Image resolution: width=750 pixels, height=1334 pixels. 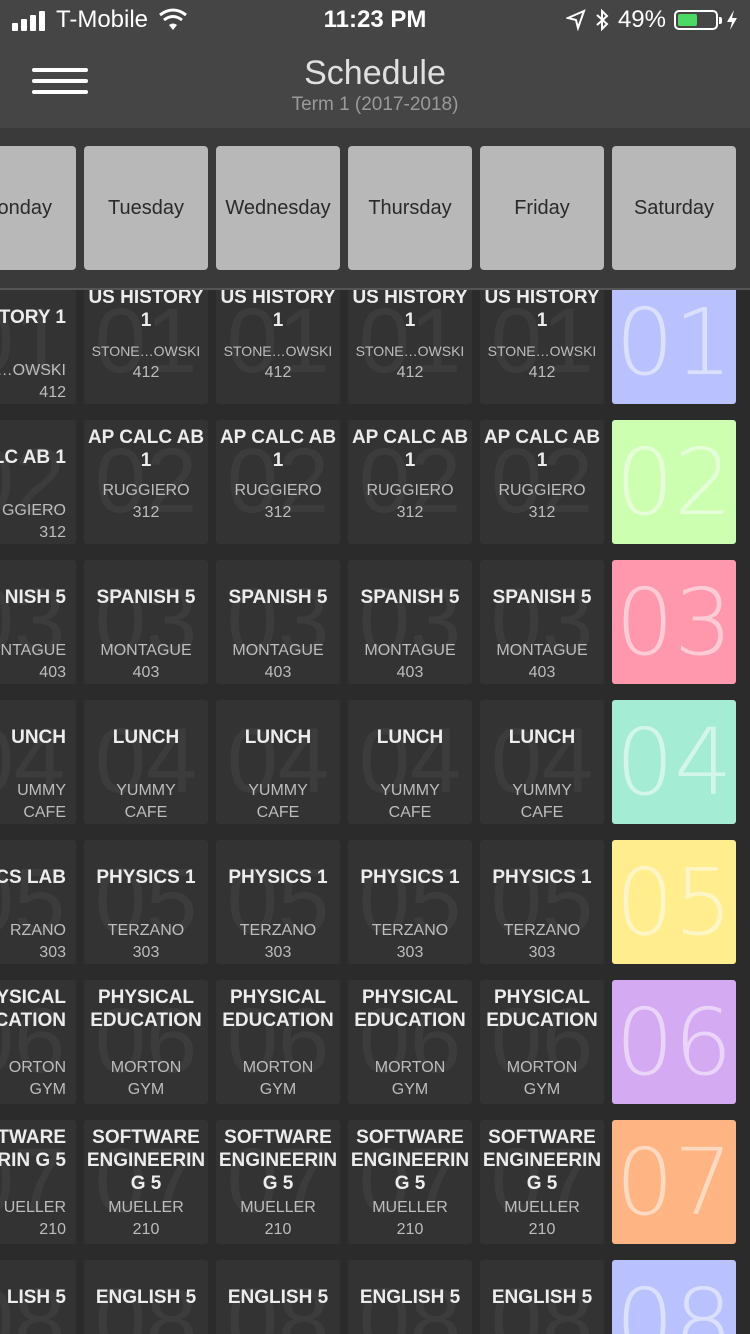 I want to click on period-badge: 06, so click(x=674, y=1042).